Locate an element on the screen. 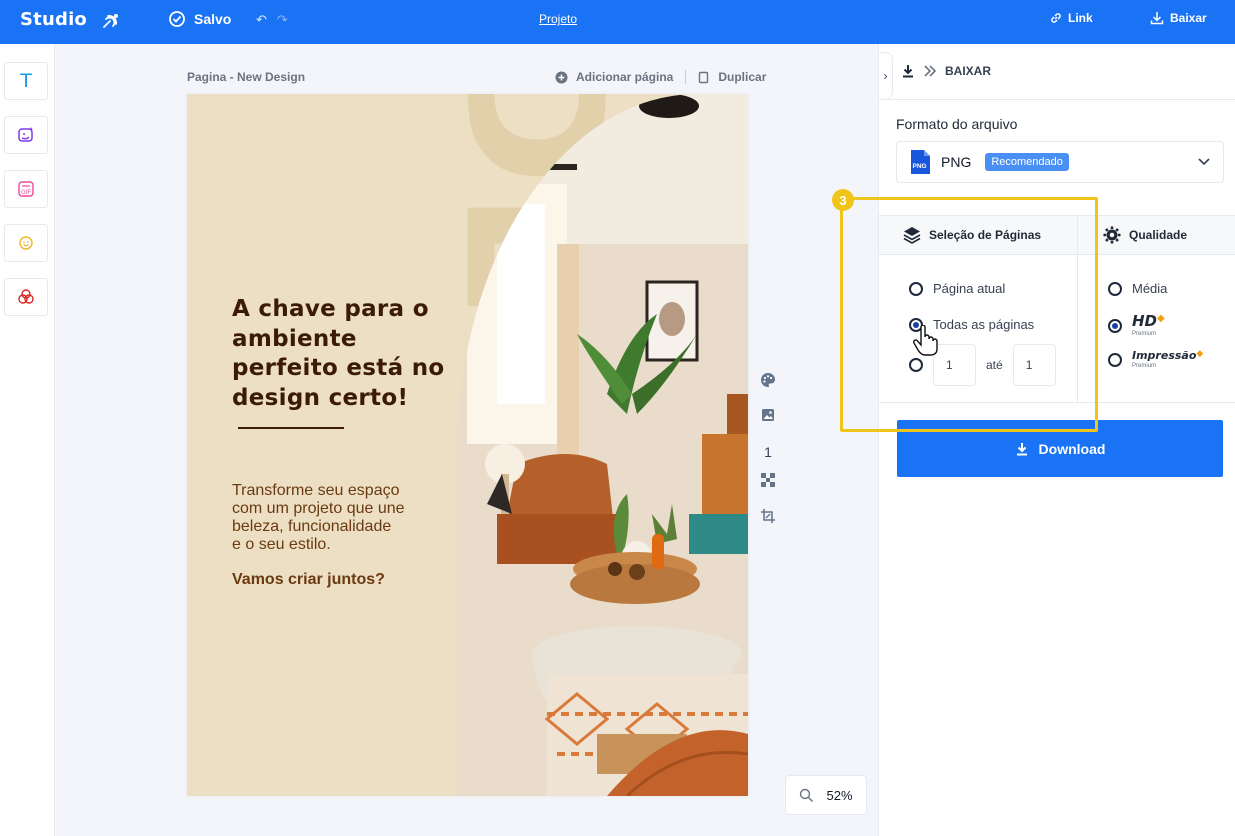 The height and width of the screenshot is (836, 1235). format-value: PNG is located at coordinates (956, 162).